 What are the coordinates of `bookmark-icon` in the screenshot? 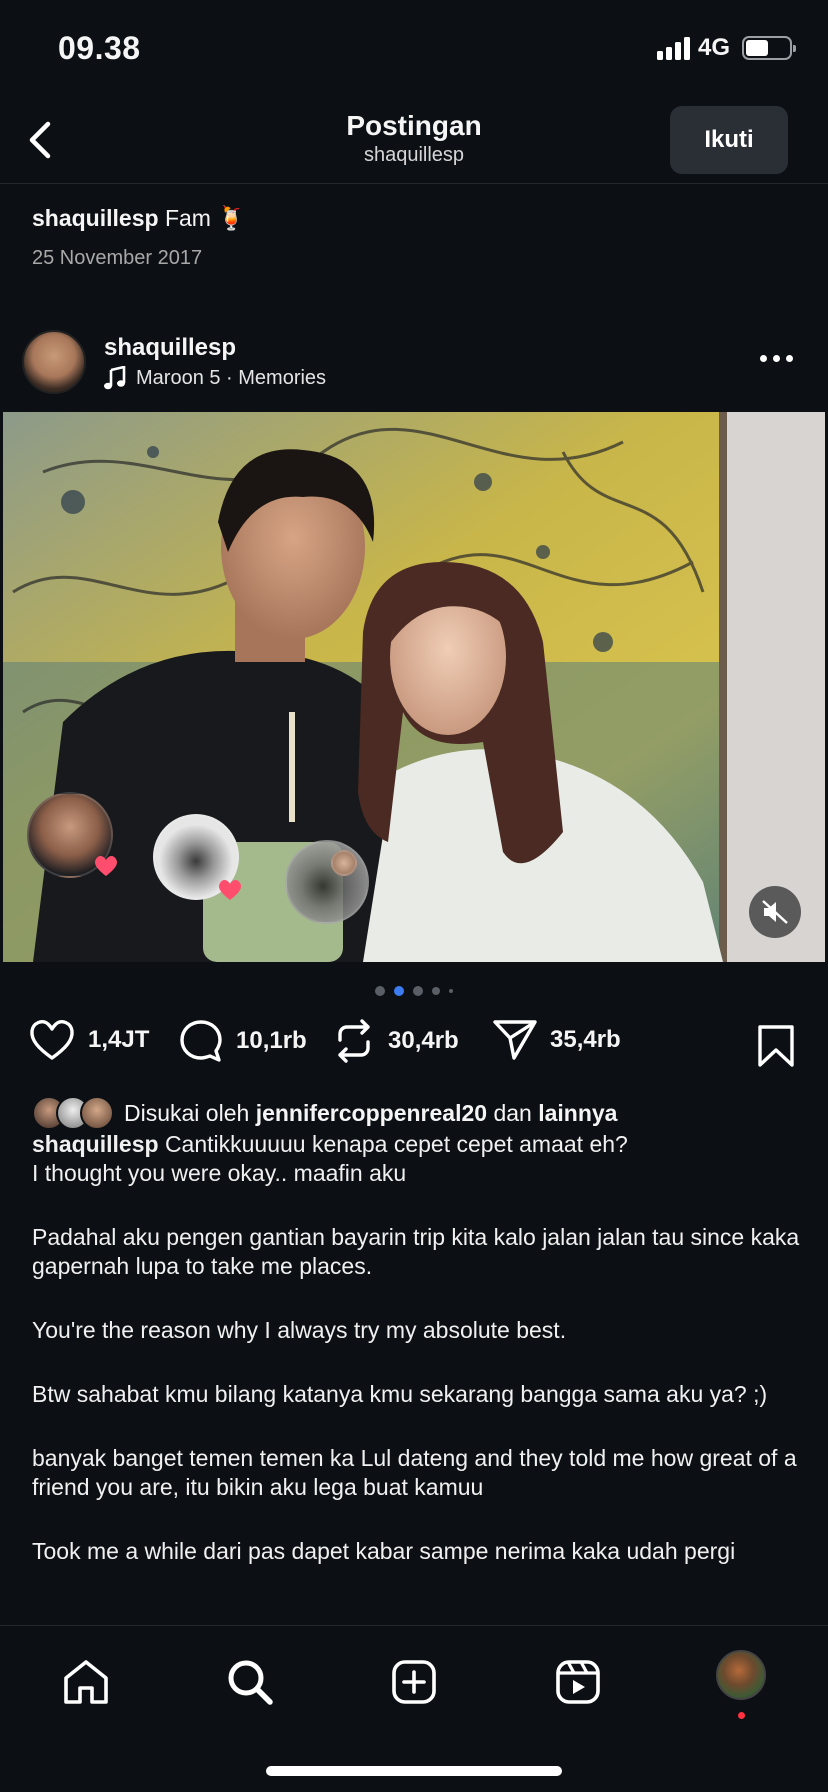 It's located at (776, 1046).